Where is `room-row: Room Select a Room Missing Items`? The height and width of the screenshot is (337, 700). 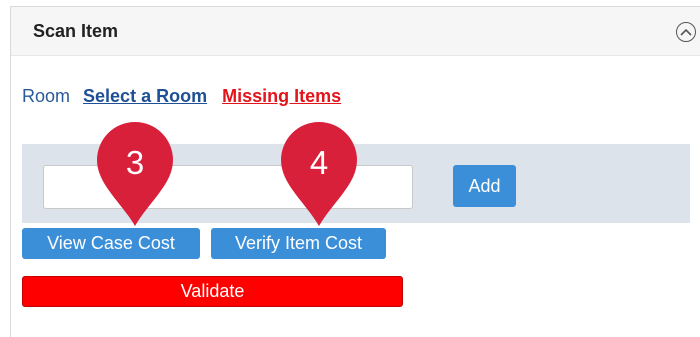 room-row: Room Select a Room Missing Items is located at coordinates (181, 96).